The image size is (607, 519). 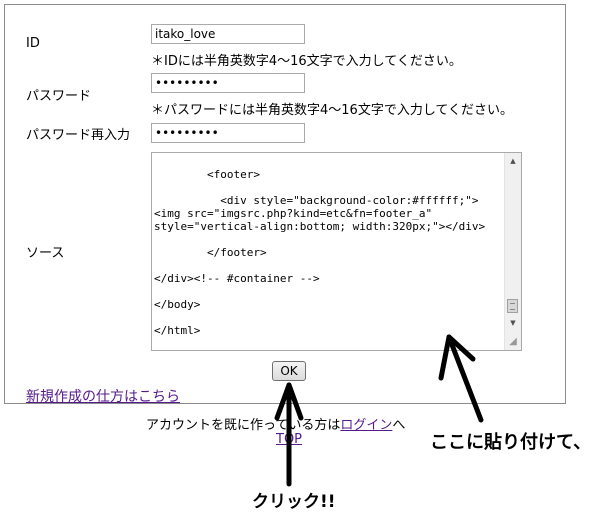 I want to click on account-suffix-text: へ, so click(x=399, y=425).